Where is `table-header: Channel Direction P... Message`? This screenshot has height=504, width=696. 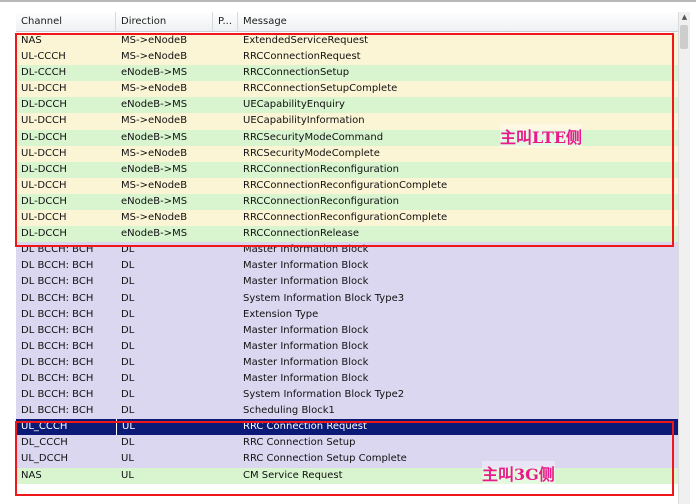
table-header: Channel Direction P... Message is located at coordinates (347, 22).